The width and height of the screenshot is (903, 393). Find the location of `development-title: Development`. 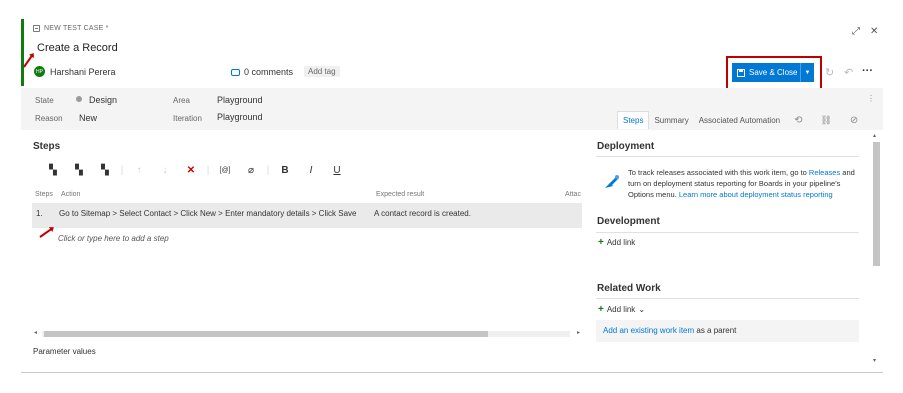

development-title: Development is located at coordinates (628, 221).